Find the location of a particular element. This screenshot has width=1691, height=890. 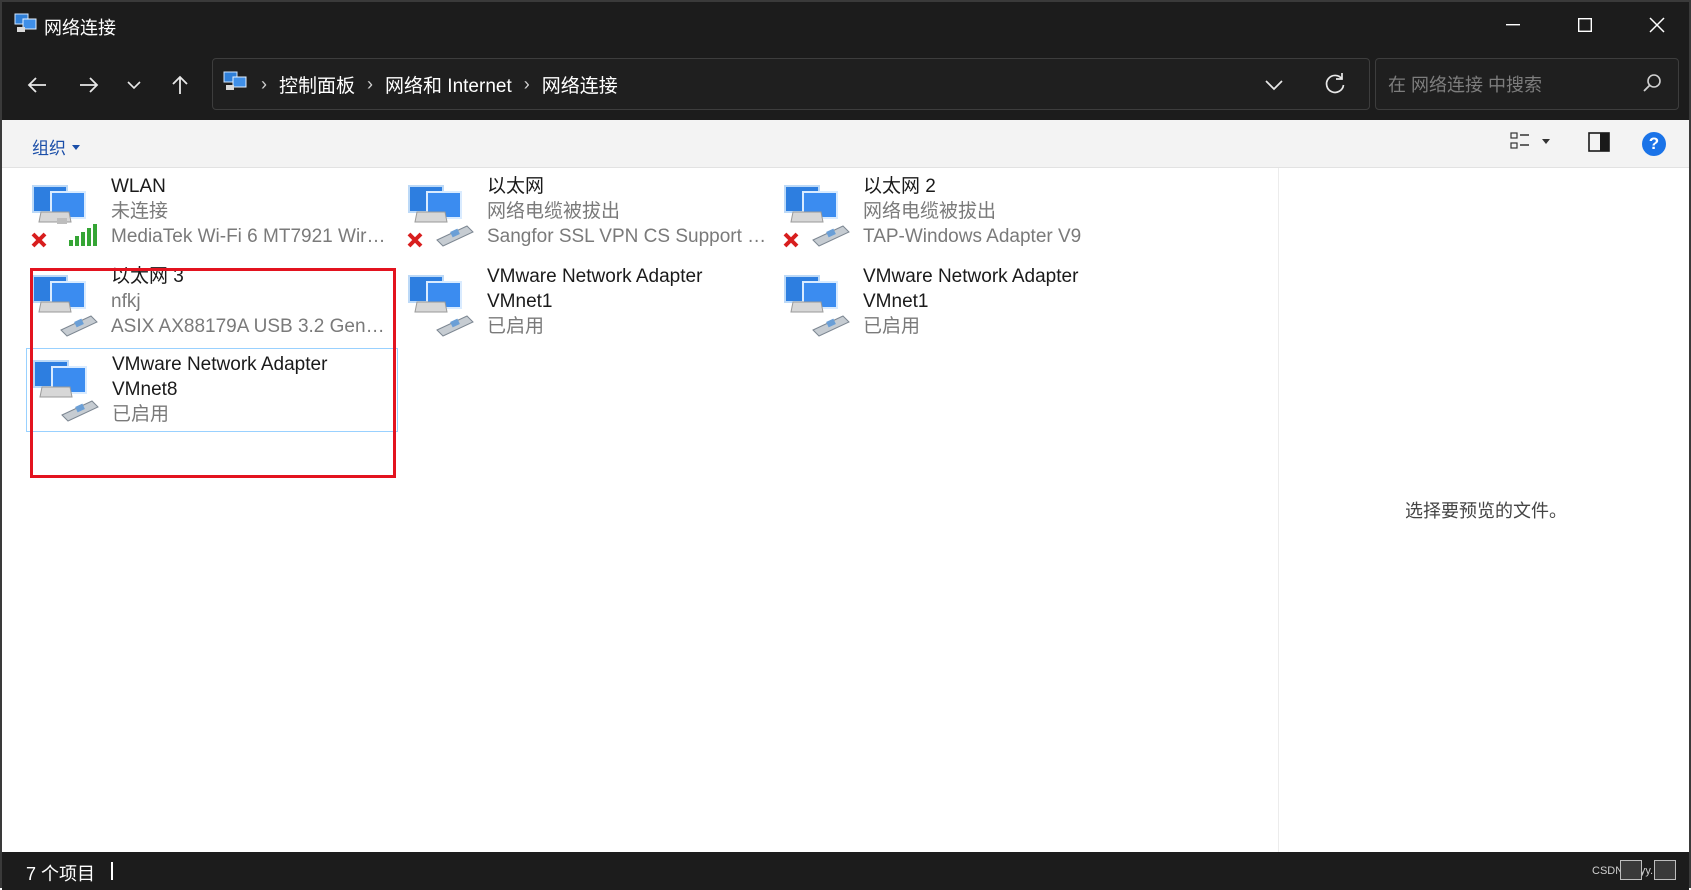

preview-pane-icon is located at coordinates (1599, 142).